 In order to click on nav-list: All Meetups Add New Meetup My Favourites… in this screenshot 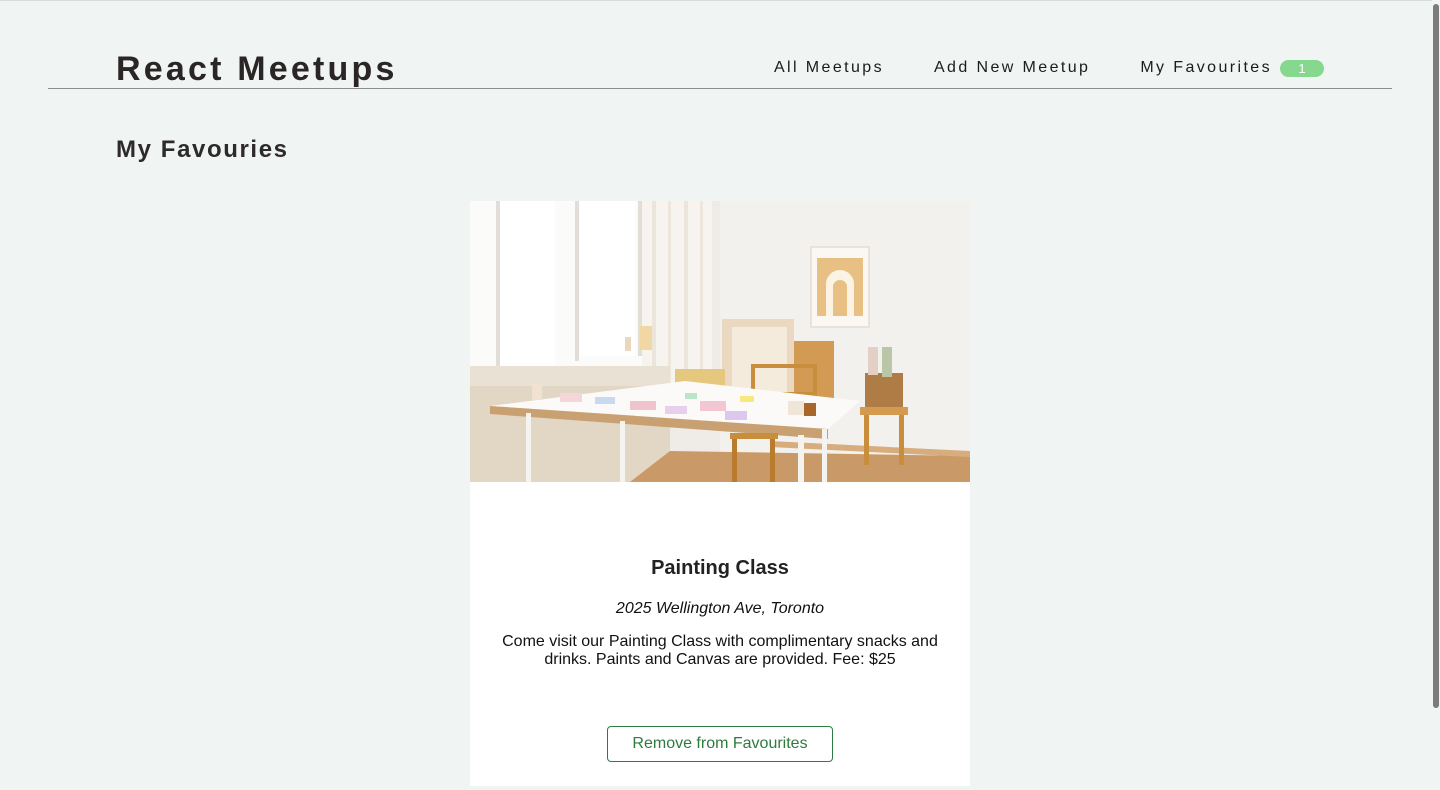, I will do `click(1024, 68)`.